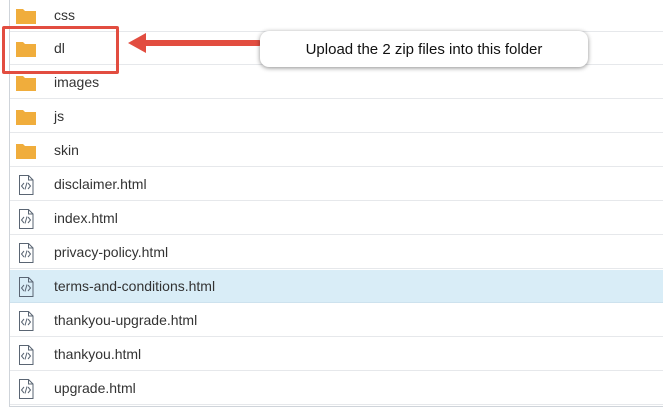 The image size is (663, 409). Describe the element at coordinates (336, 218) in the screenshot. I see `list-item-index: index.html` at that location.